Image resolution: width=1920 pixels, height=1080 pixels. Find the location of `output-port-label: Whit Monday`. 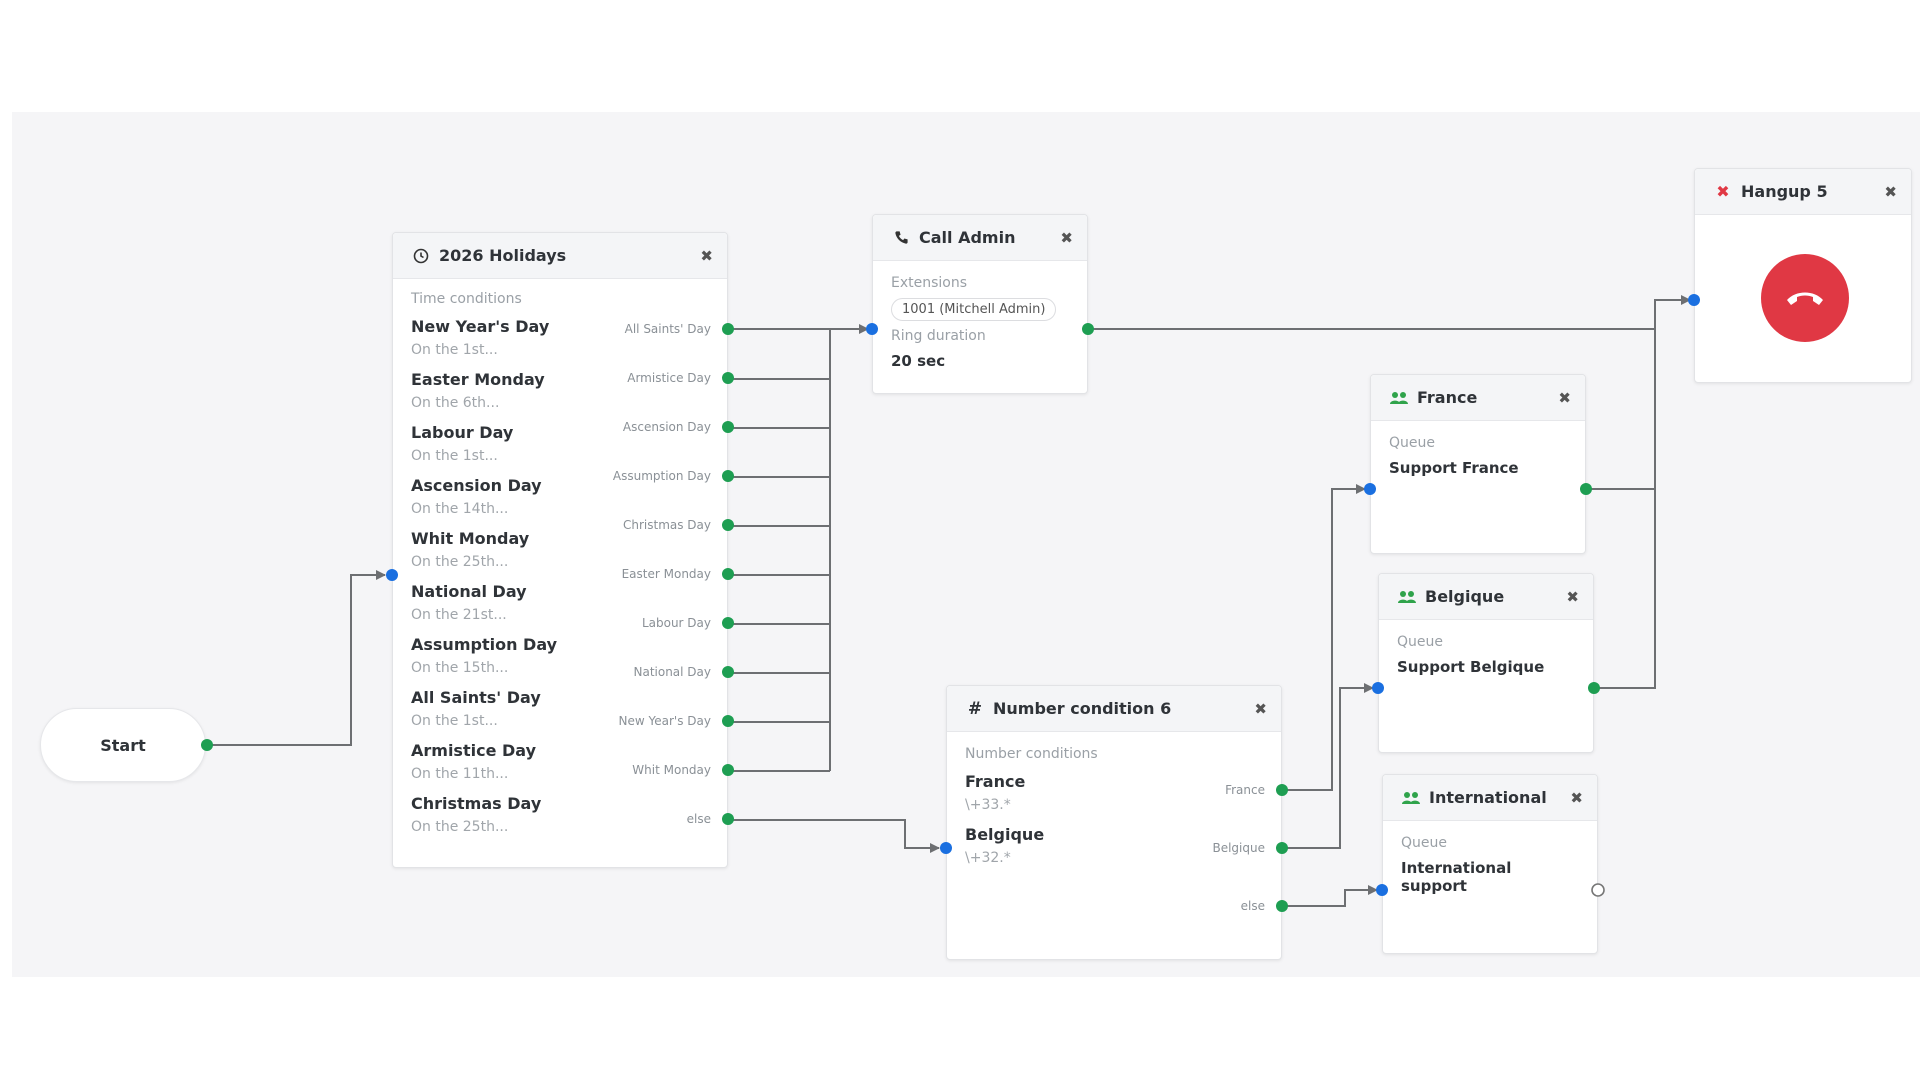

output-port-label: Whit Monday is located at coordinates (671, 770).